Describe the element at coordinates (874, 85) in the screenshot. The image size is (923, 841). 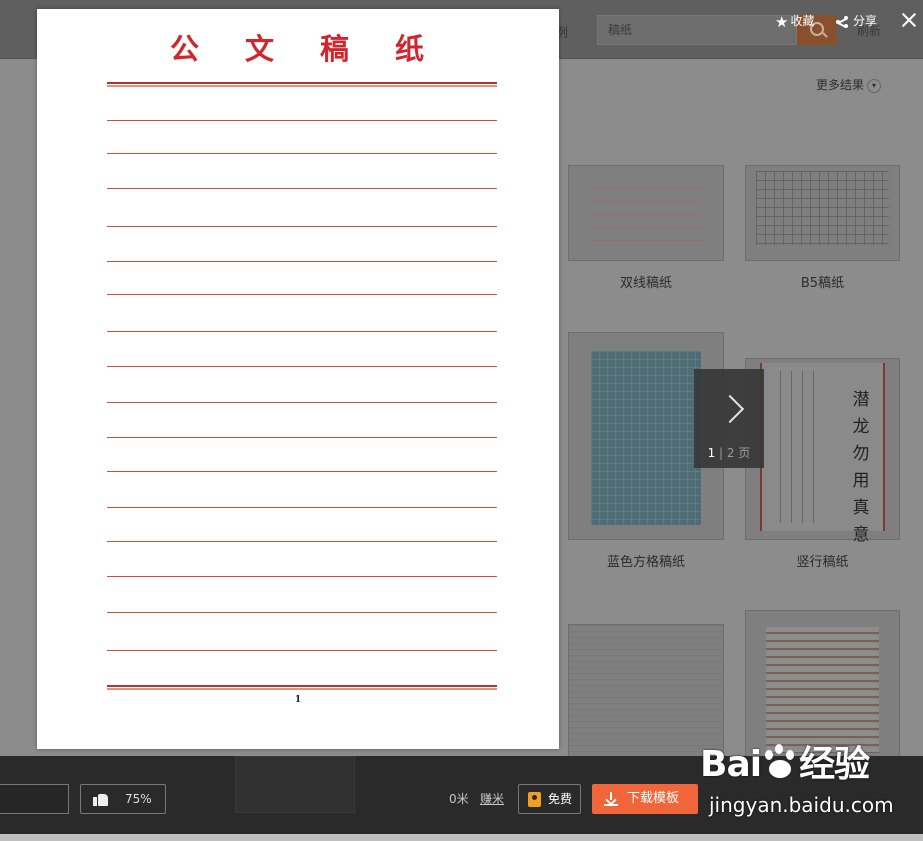
I see `chevron-down-icon: ▾` at that location.